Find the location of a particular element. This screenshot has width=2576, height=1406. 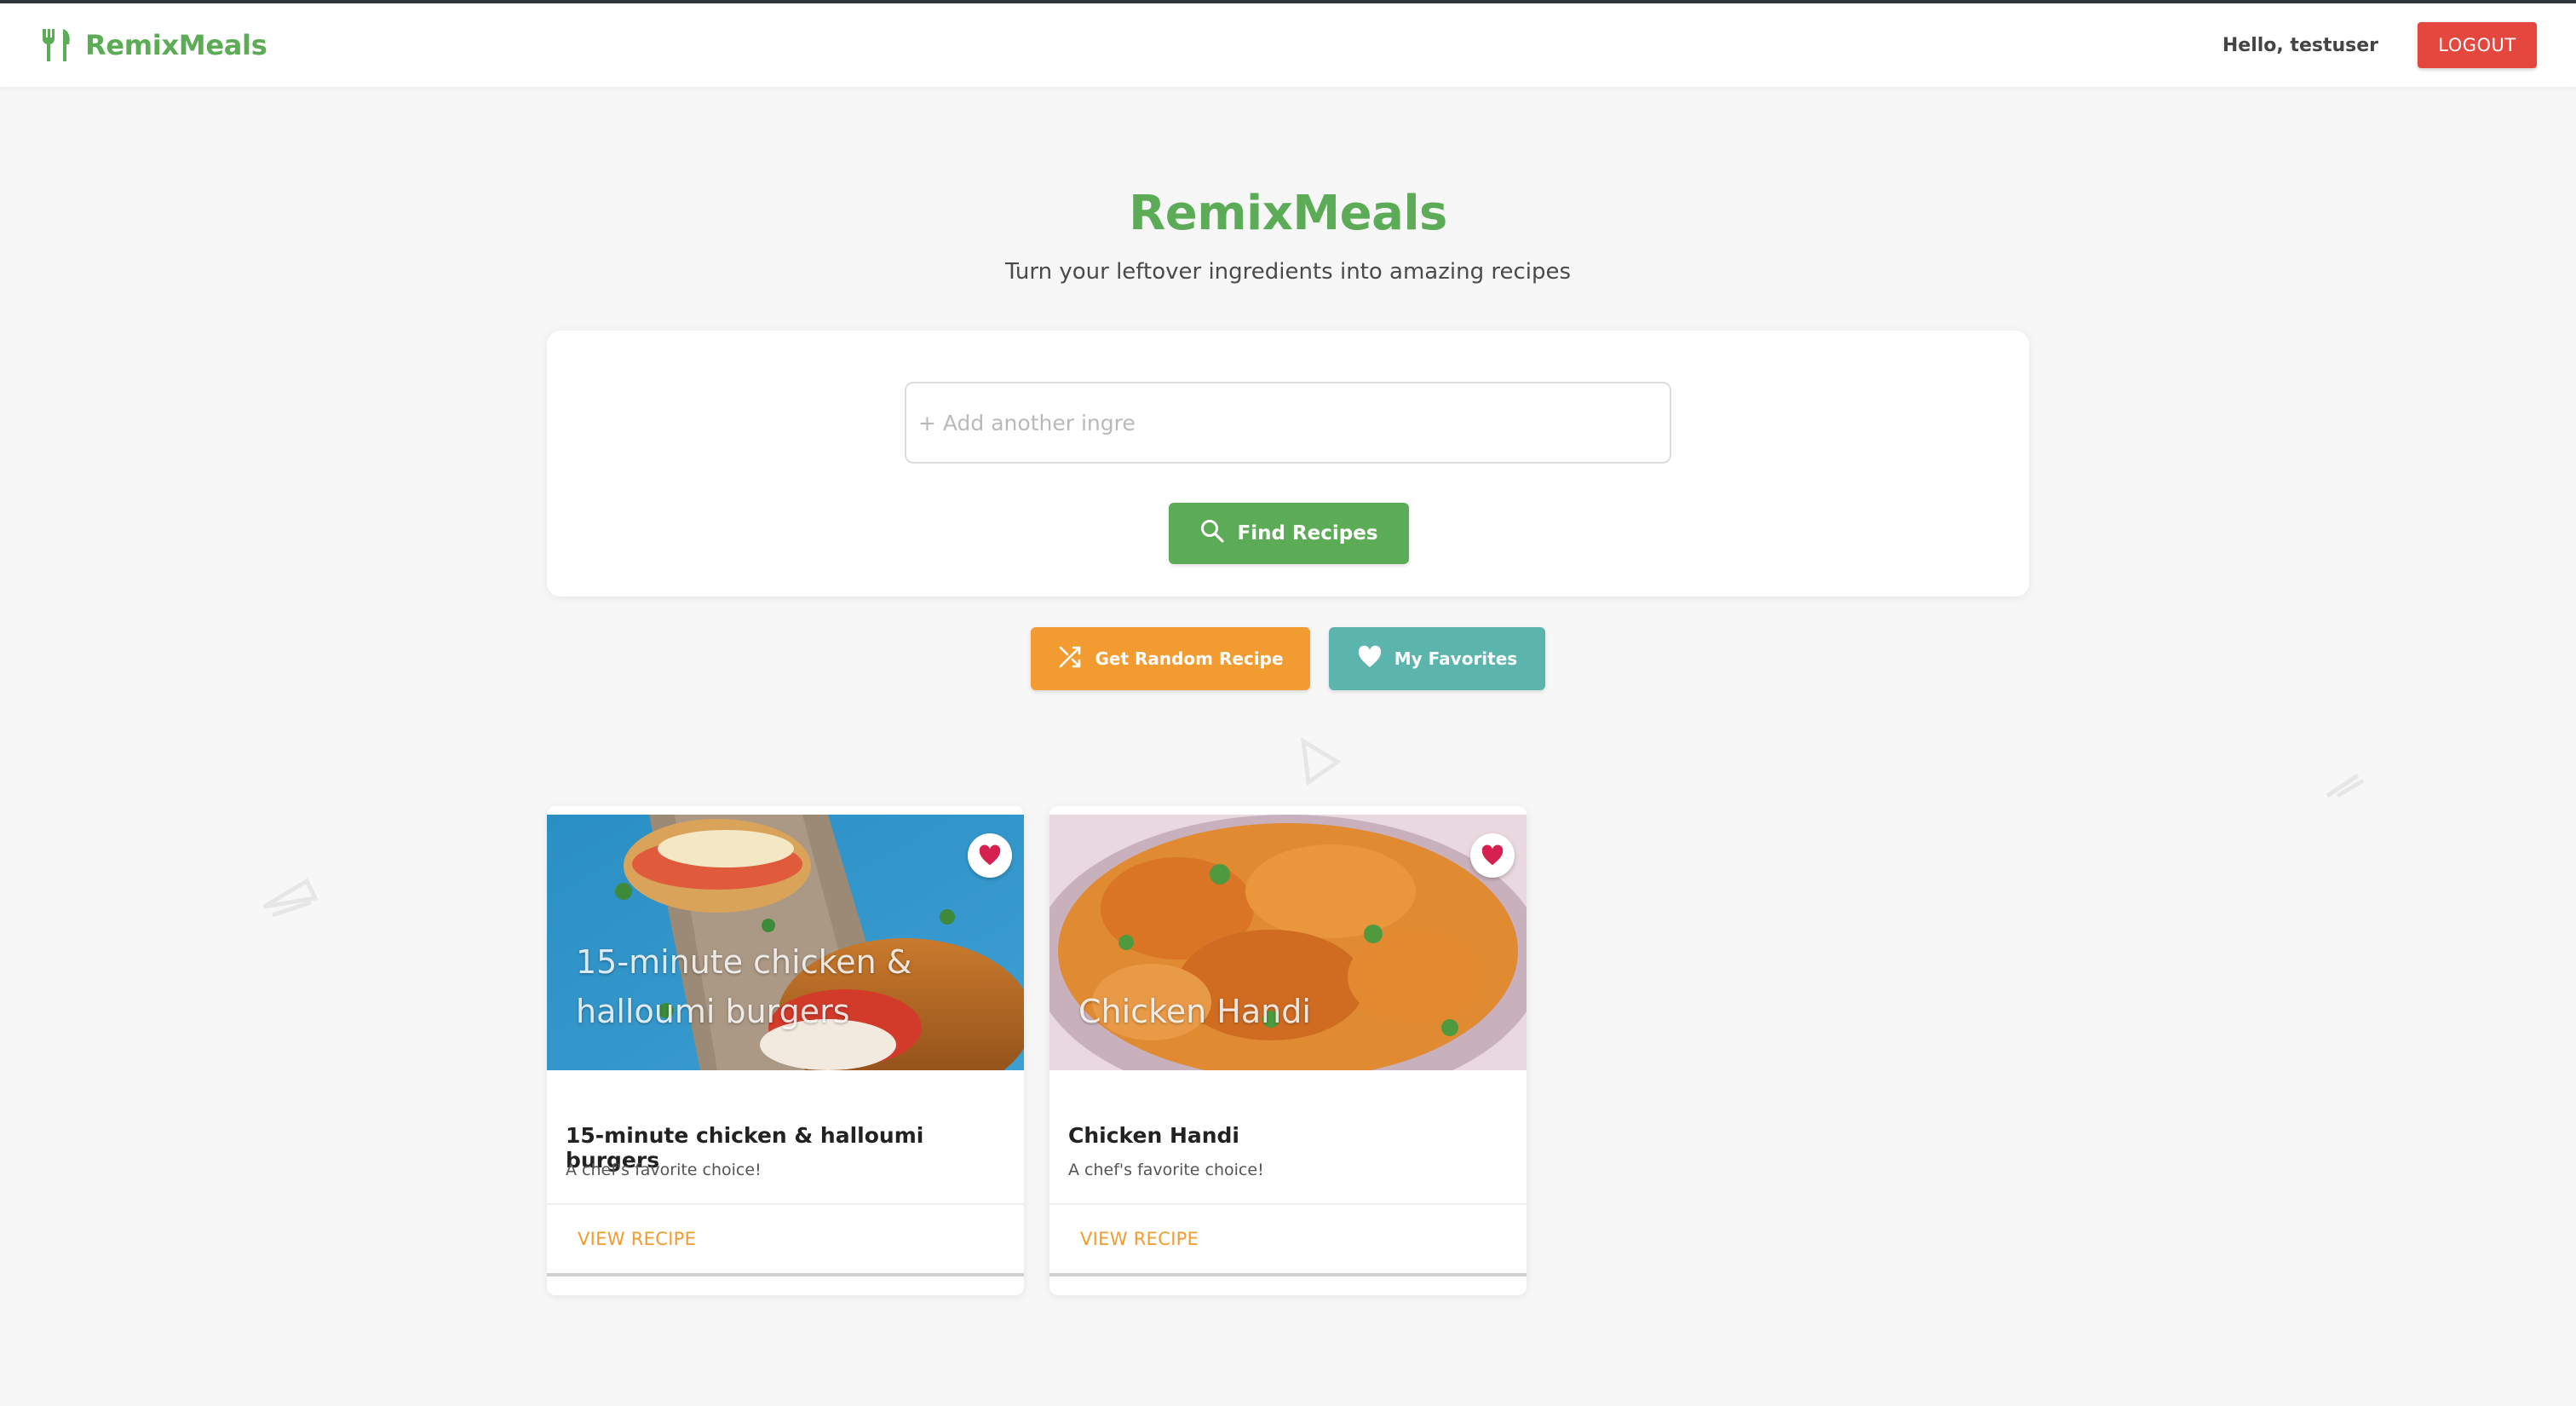

recipe-title: Chicken Handi is located at coordinates (1153, 1135).